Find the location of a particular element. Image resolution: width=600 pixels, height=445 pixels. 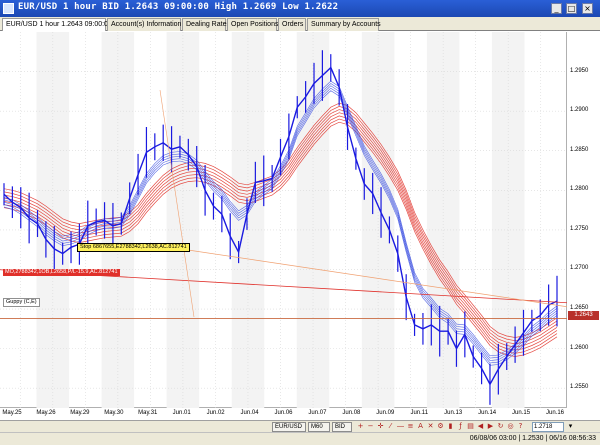

y-tick-label: 1.2800 is located at coordinates (579, 189).